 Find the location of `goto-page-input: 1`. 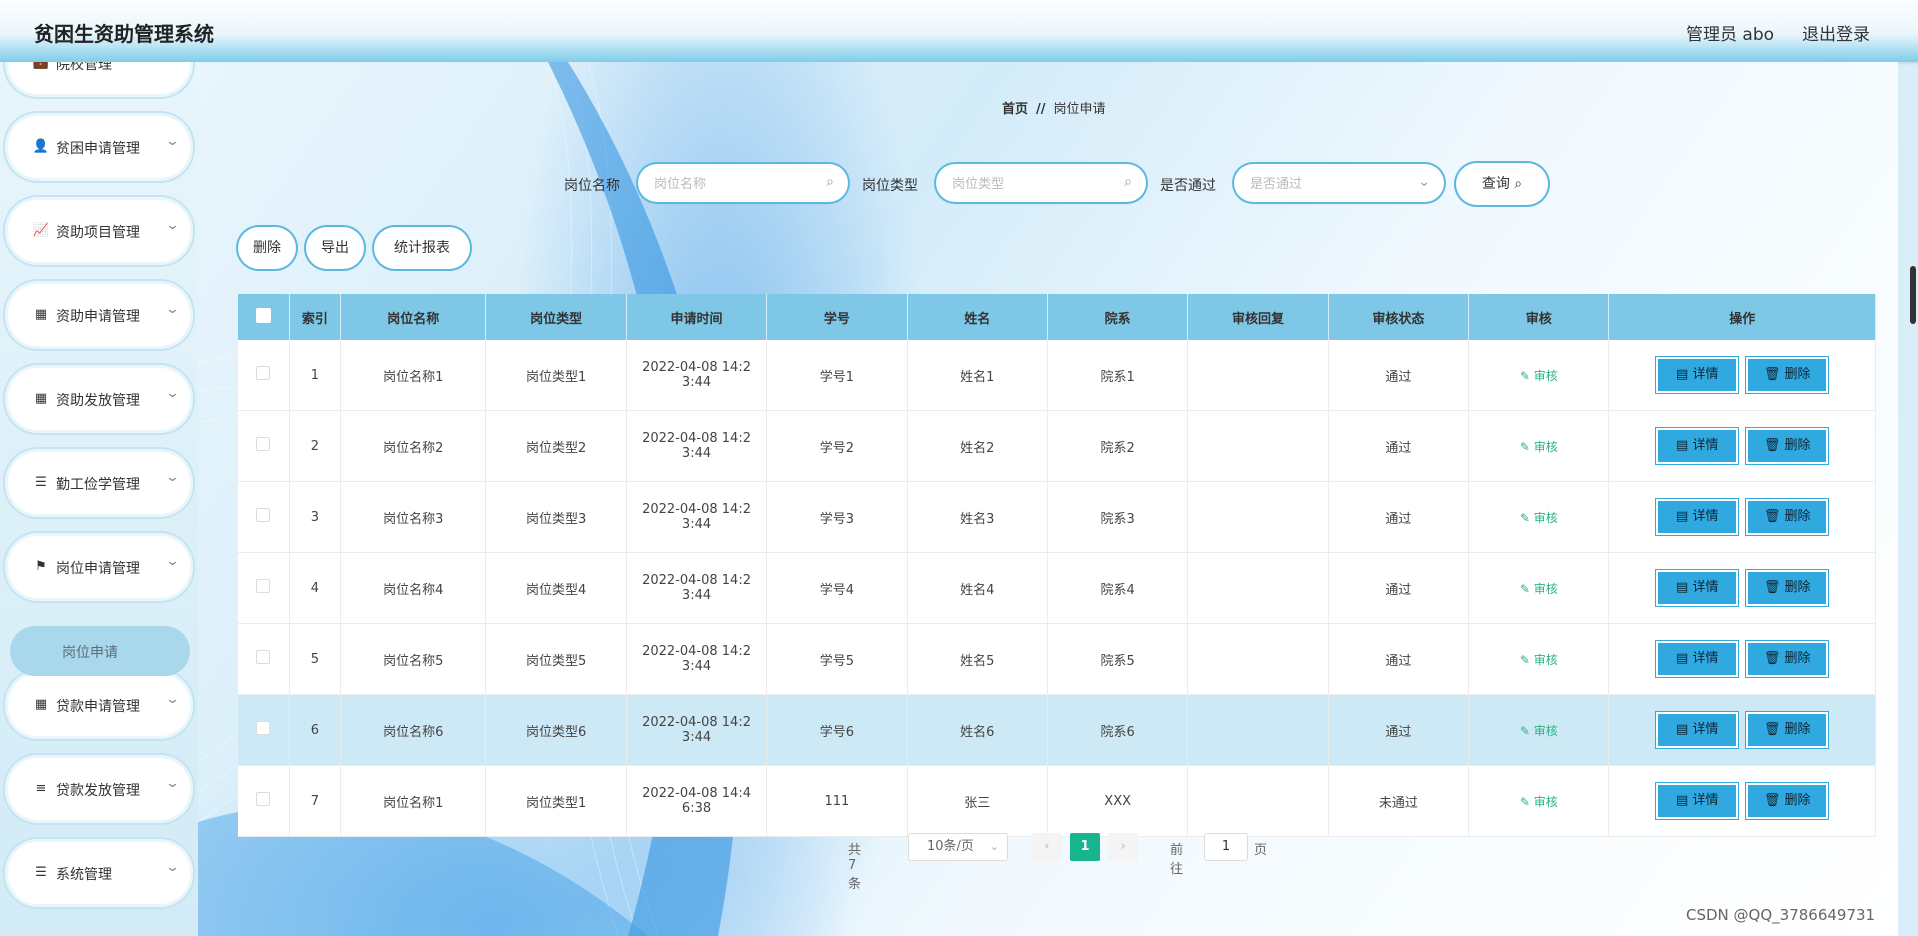

goto-page-input: 1 is located at coordinates (1226, 847).